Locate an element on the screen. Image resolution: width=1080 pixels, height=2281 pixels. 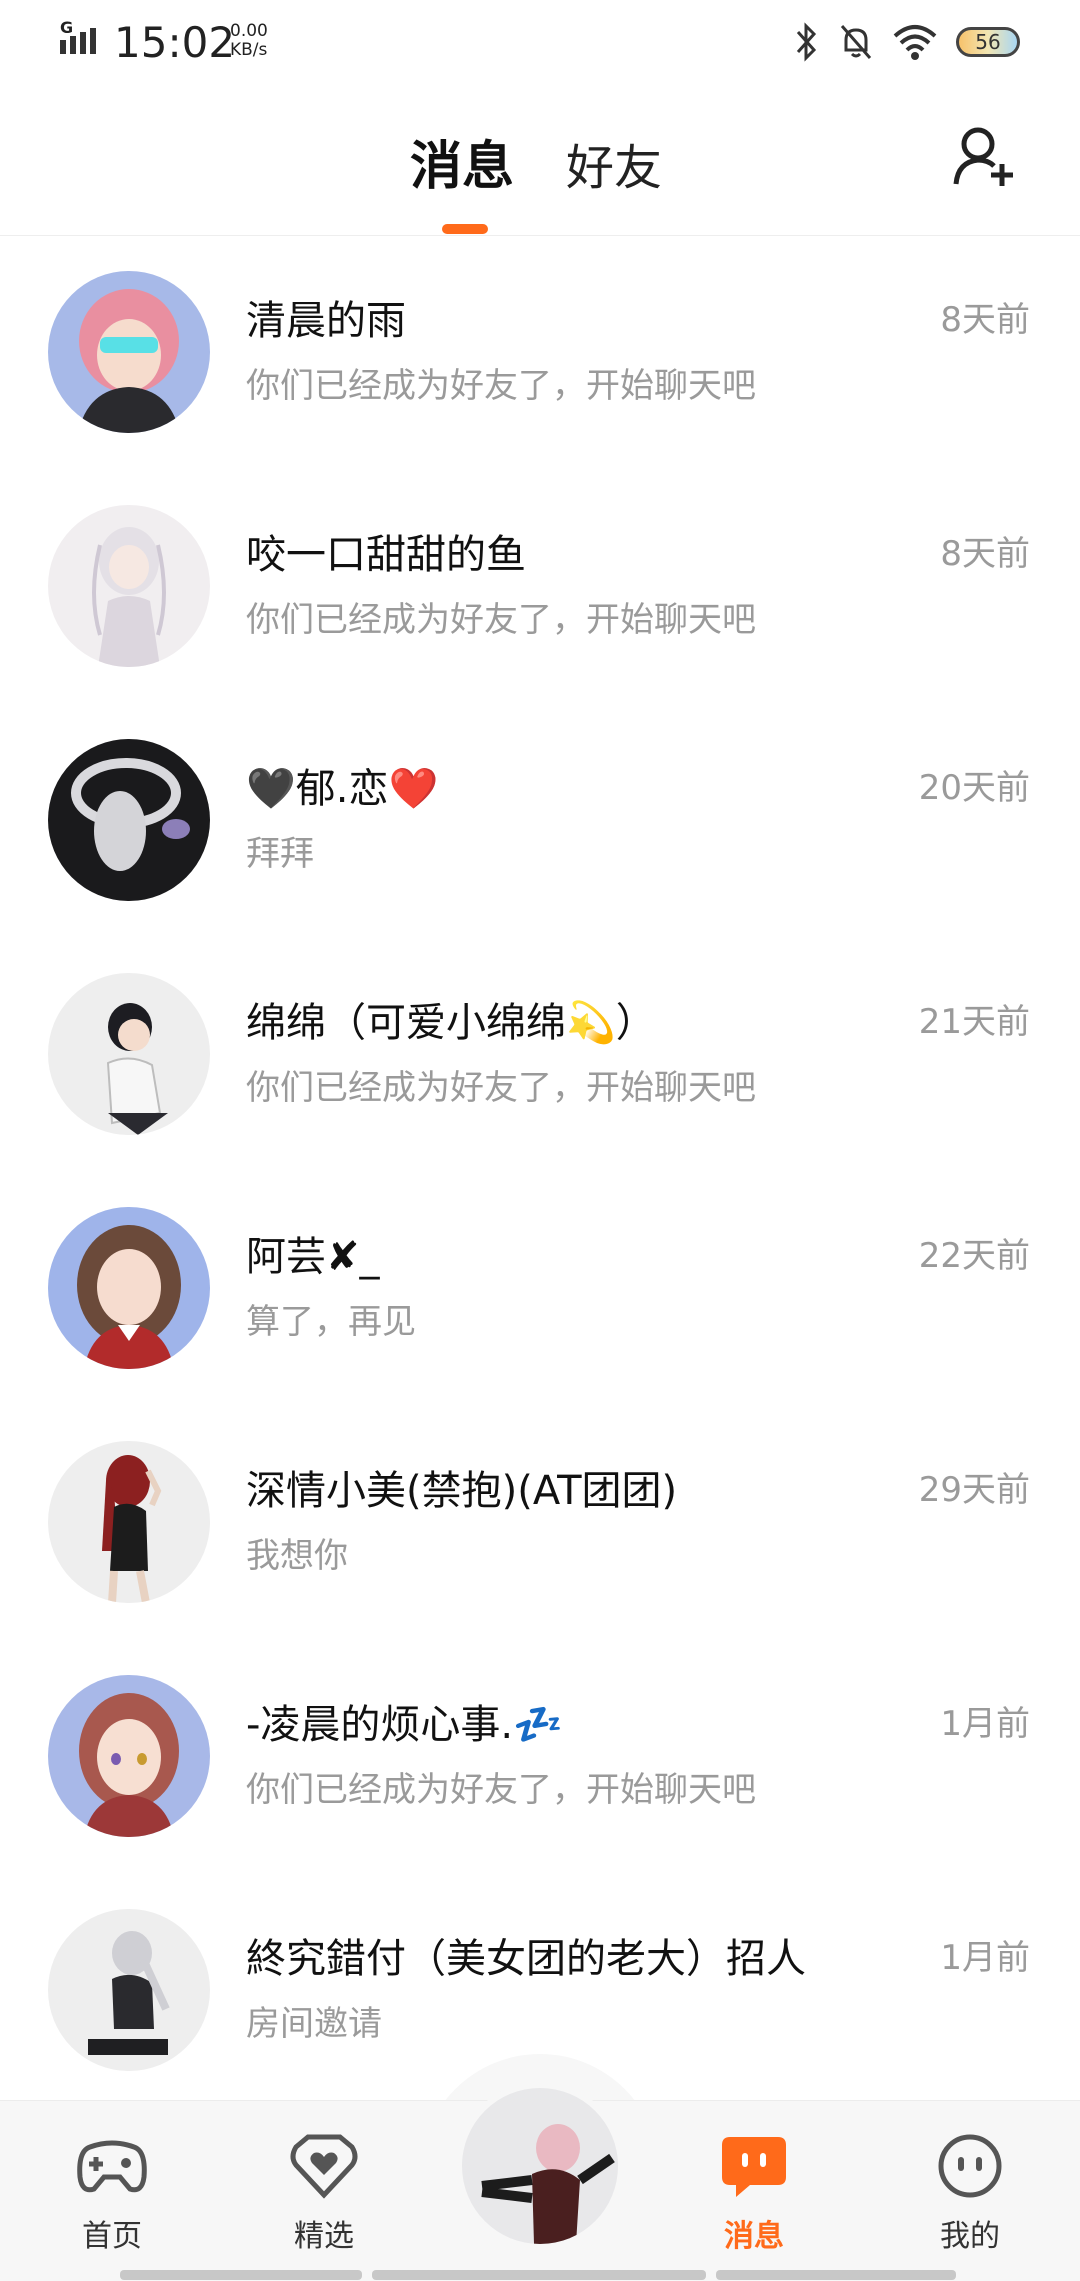
network-speed: 0.00 KB/s is located at coordinates (249, 41).